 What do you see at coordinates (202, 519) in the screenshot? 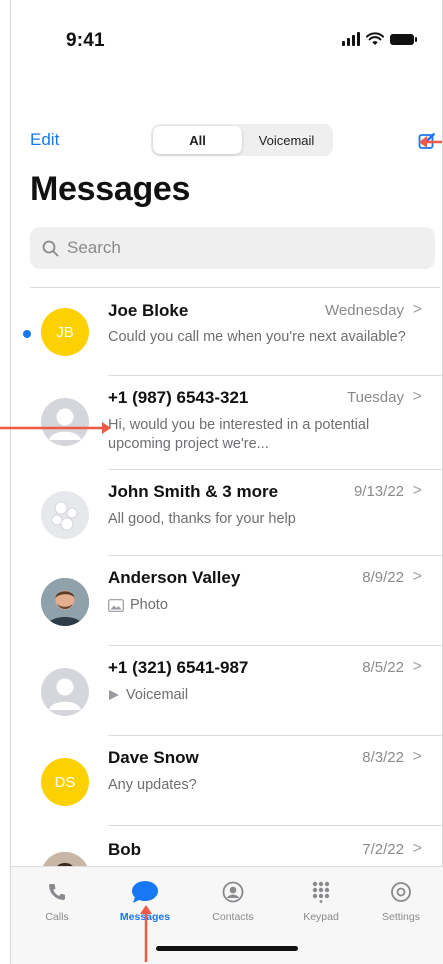
I see `conversation-preview: All good, thanks for your help` at bounding box center [202, 519].